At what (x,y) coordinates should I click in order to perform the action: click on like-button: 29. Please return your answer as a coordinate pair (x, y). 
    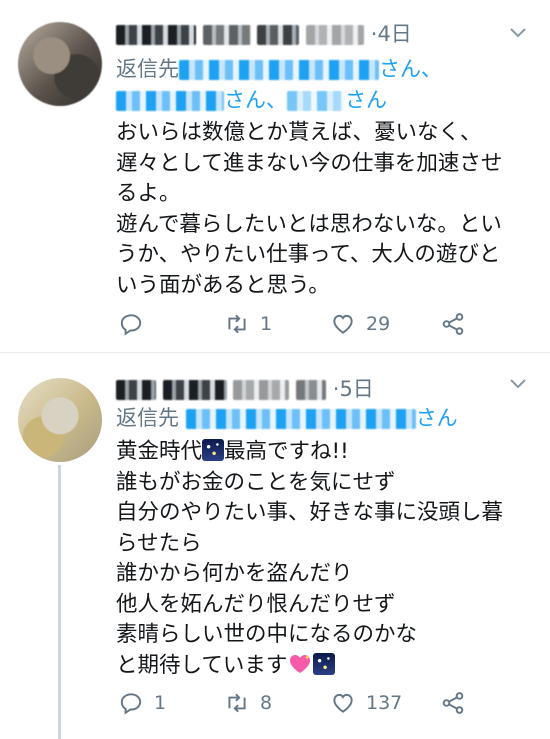
    Looking at the image, I should click on (360, 324).